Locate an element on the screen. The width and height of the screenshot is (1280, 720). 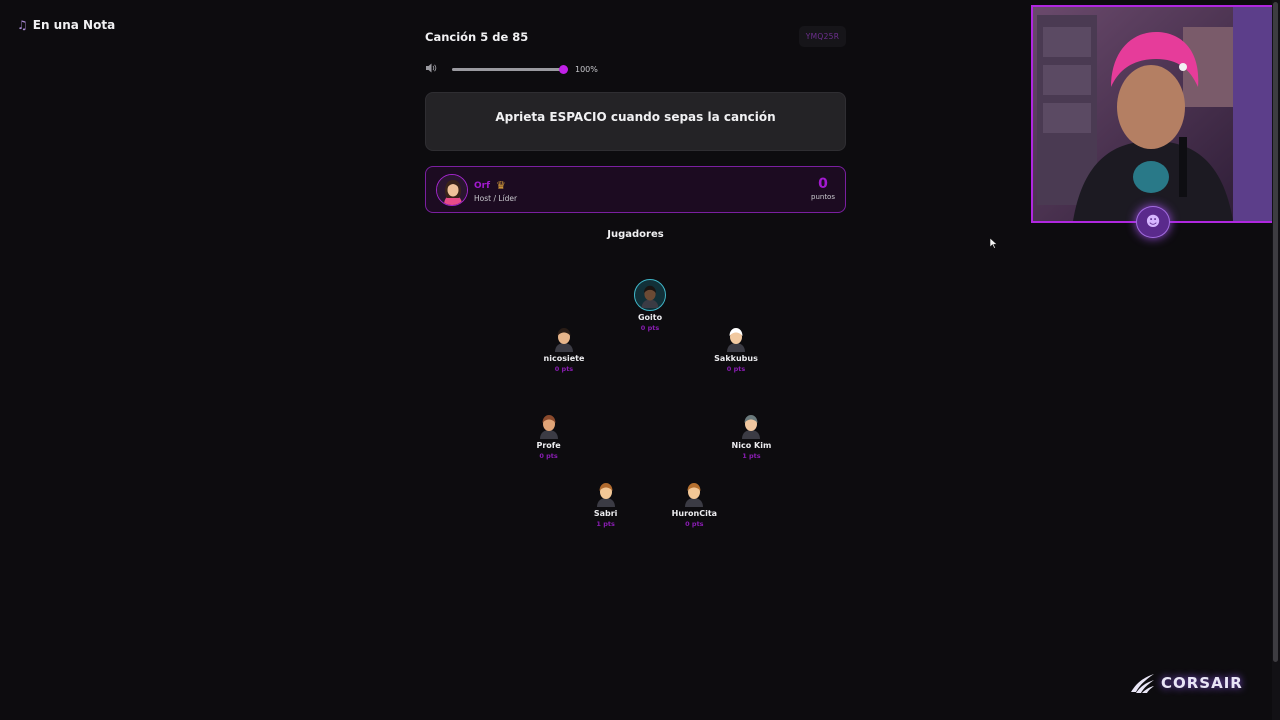
app-title: En una Nota is located at coordinates (74, 25).